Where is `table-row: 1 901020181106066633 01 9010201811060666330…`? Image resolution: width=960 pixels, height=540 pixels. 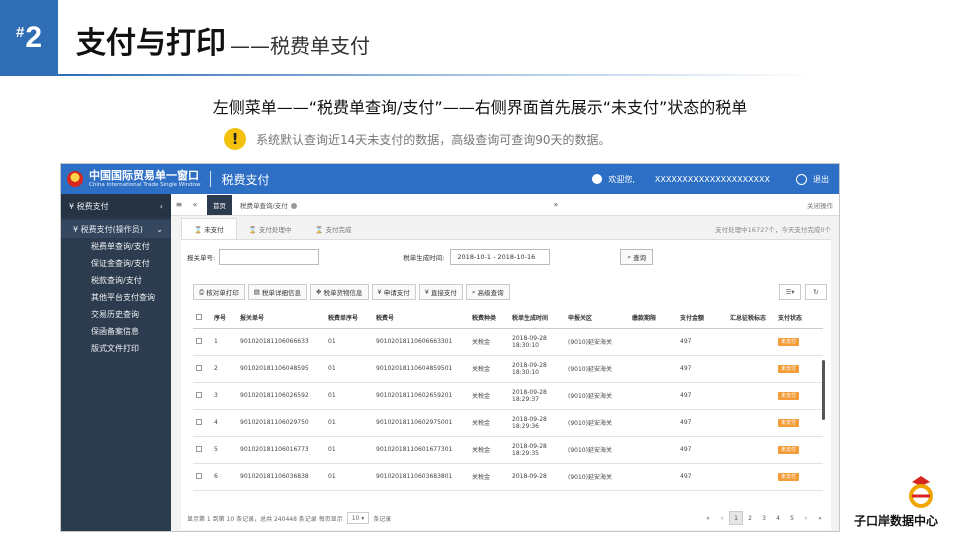 table-row: 1 901020181106066633 01 9010201811060666330… is located at coordinates (508, 342).